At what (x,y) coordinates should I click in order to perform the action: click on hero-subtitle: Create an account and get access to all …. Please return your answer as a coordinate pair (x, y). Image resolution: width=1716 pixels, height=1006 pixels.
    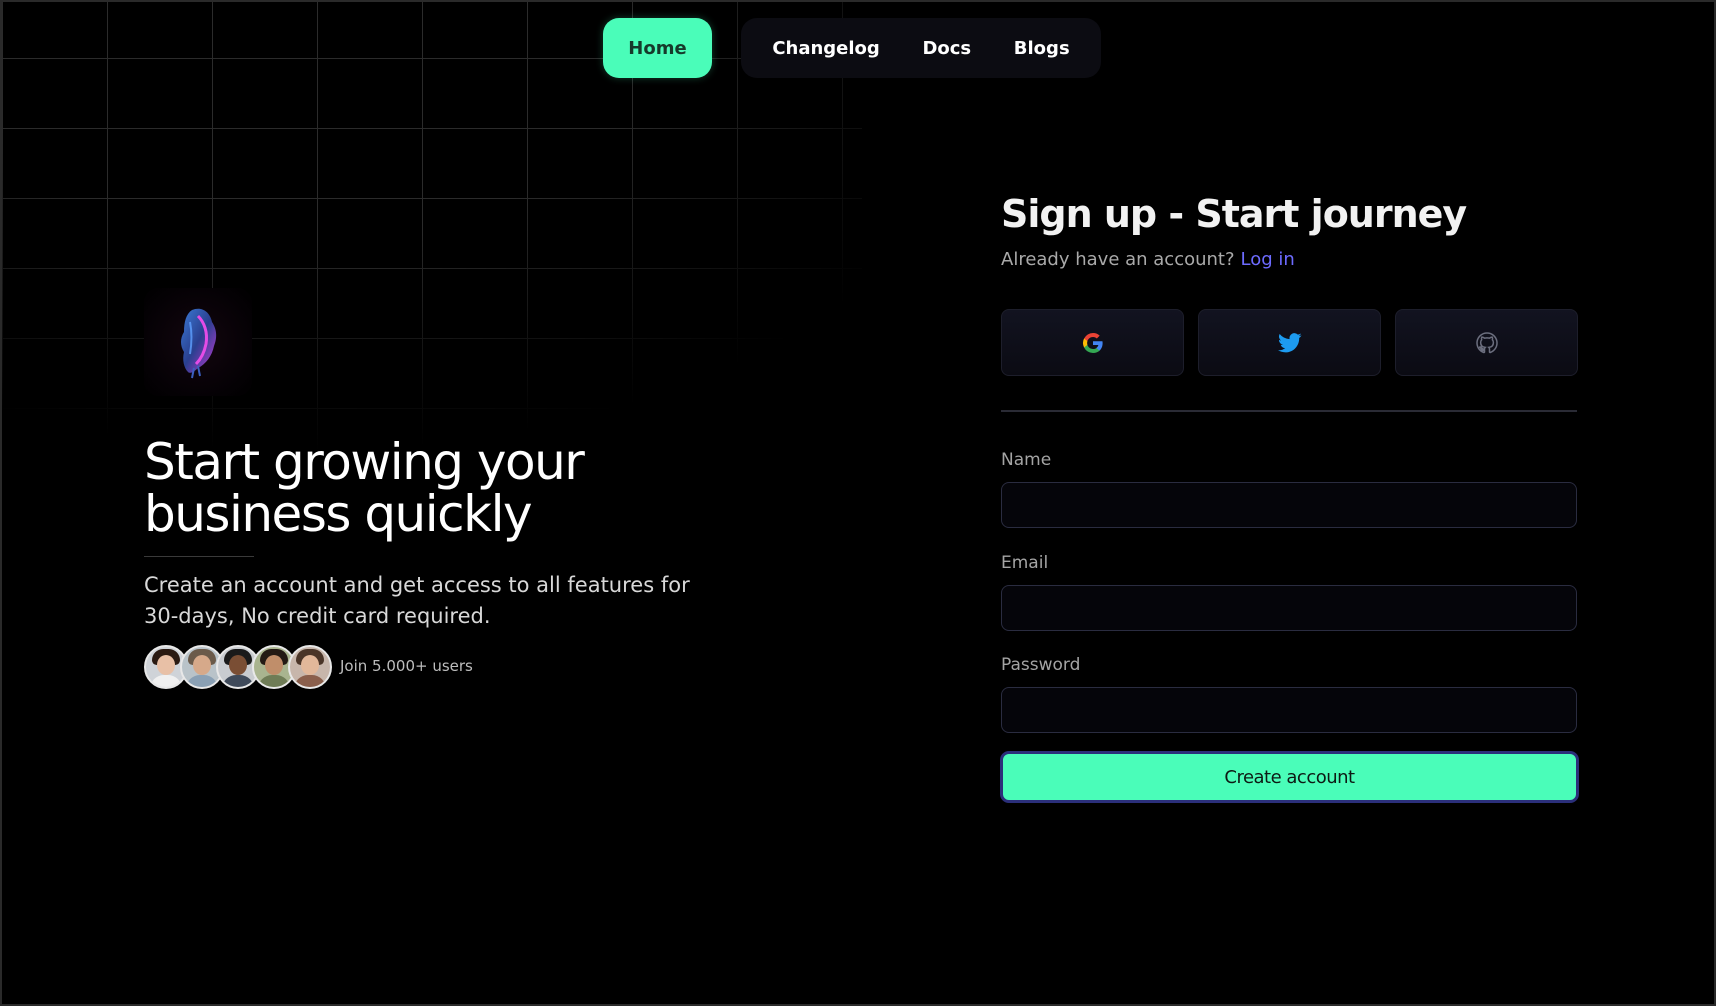
    Looking at the image, I should click on (417, 600).